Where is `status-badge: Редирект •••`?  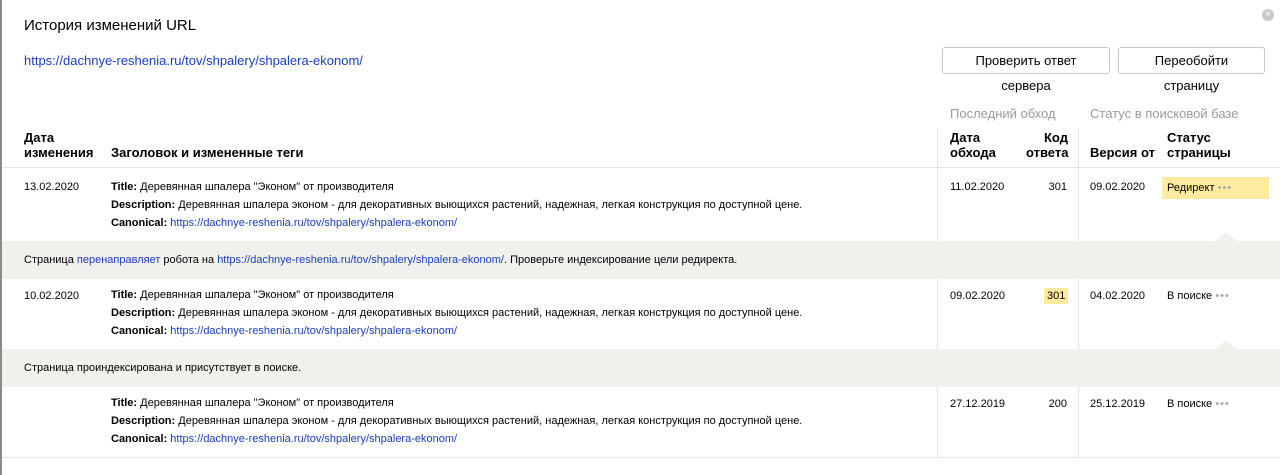
status-badge: Редирект ••• is located at coordinates (1215, 188).